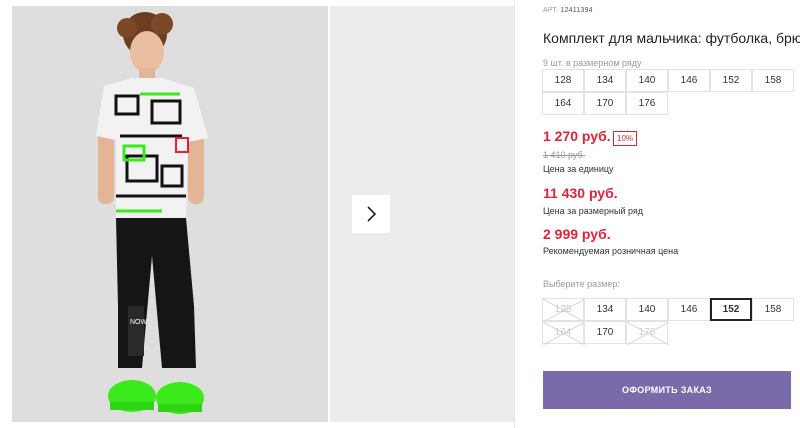 This screenshot has width=800, height=428. I want to click on old-price: 1 410 руб., so click(564, 155).